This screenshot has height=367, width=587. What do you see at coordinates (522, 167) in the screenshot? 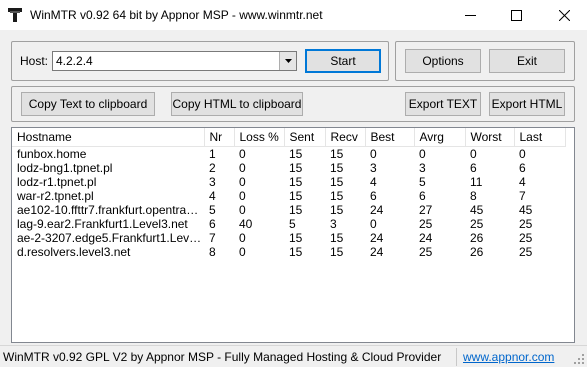
I see `cell-last: 6` at bounding box center [522, 167].